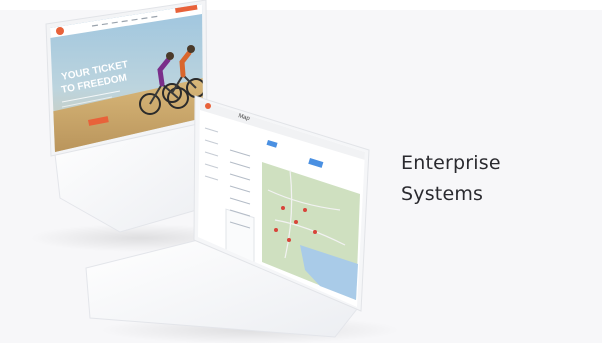  Describe the element at coordinates (491, 179) in the screenshot. I see `headline: Enterprise Systems` at that location.